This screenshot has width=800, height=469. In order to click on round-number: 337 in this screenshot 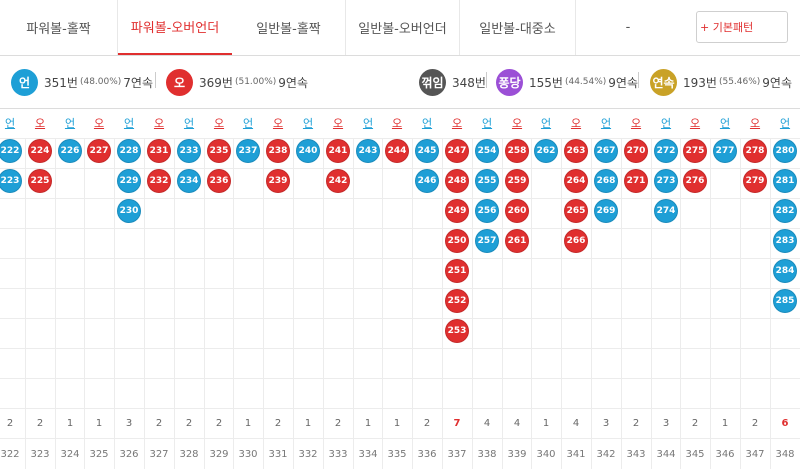, I will do `click(457, 454)`.